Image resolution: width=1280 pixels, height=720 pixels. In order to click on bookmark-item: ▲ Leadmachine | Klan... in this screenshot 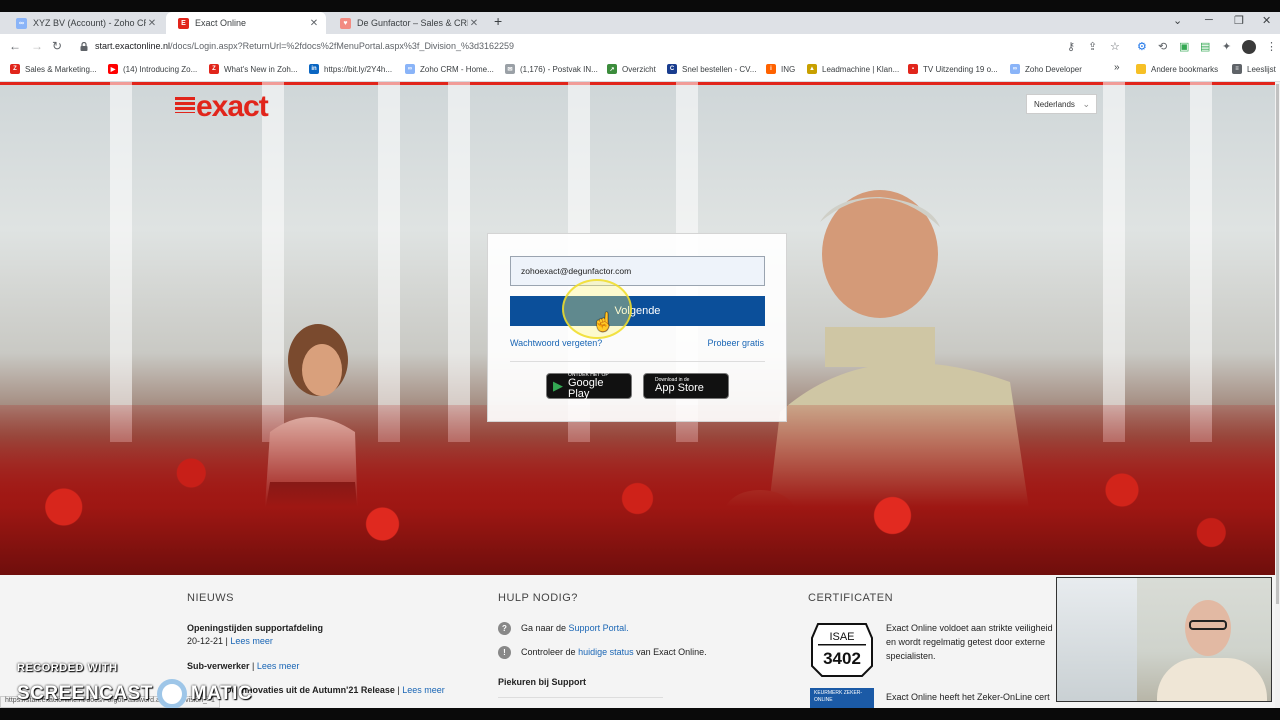, I will do `click(853, 69)`.